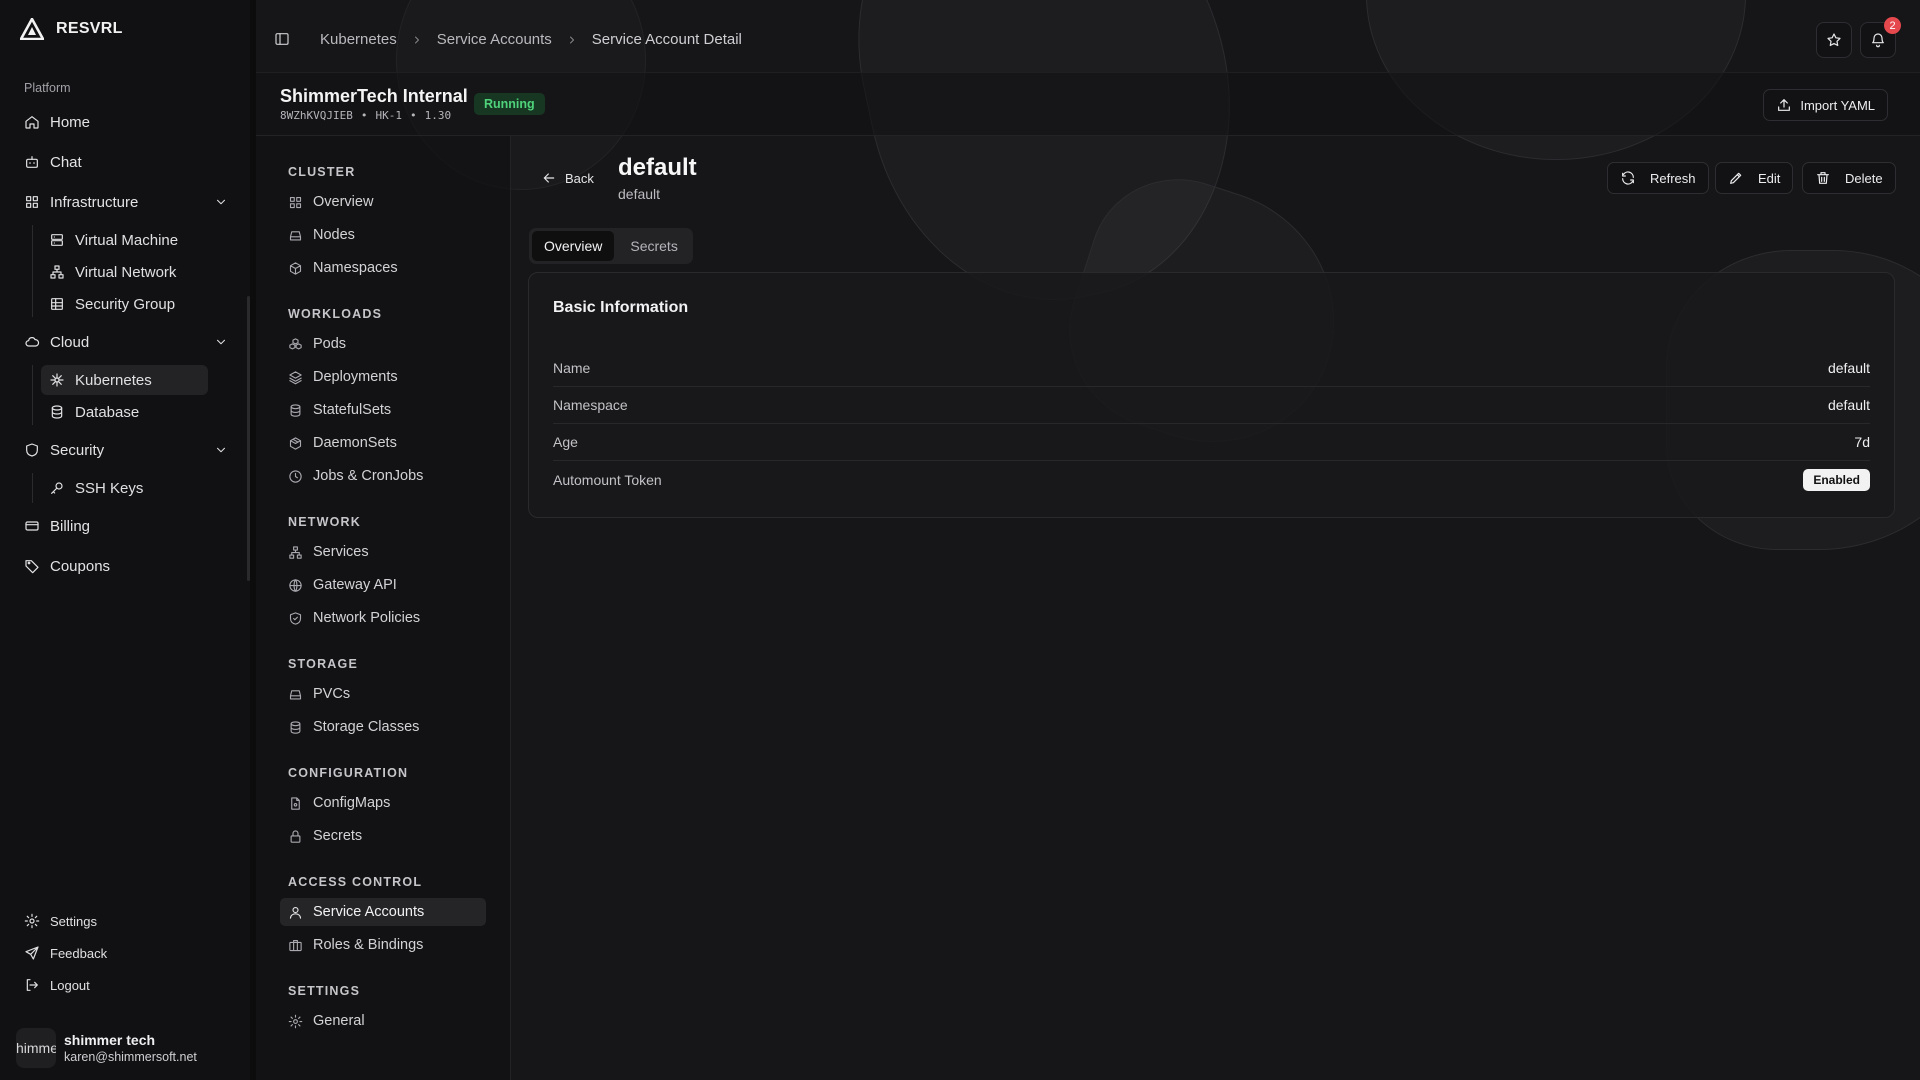  What do you see at coordinates (383, 410) in the screenshot?
I see `subnav-item-statefulsets: StatefulSets` at bounding box center [383, 410].